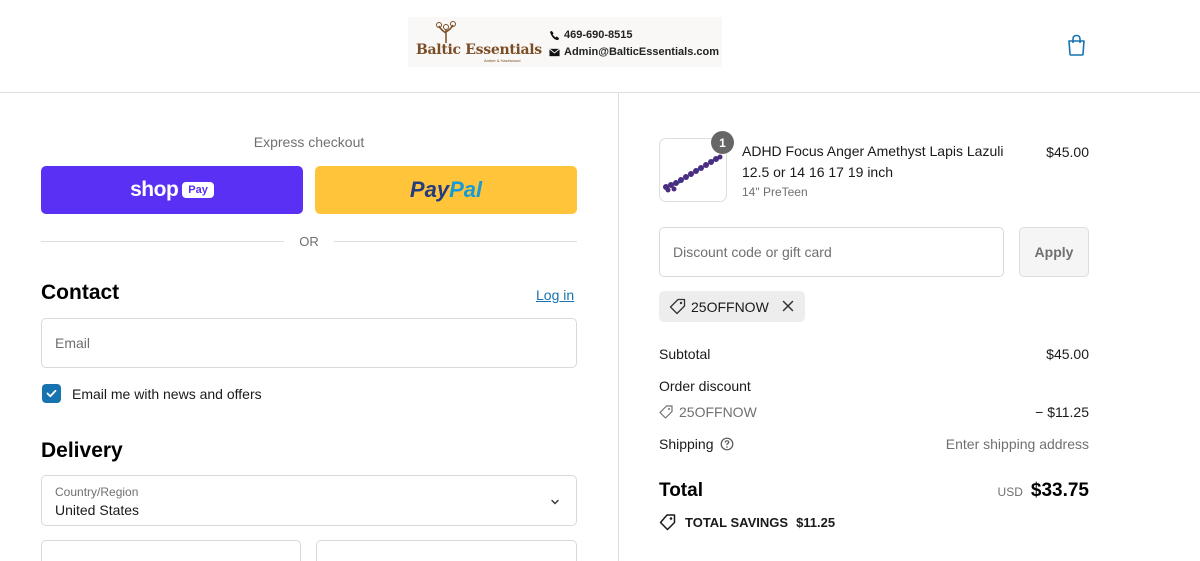  I want to click on product-price: $45.00, so click(1067, 152).